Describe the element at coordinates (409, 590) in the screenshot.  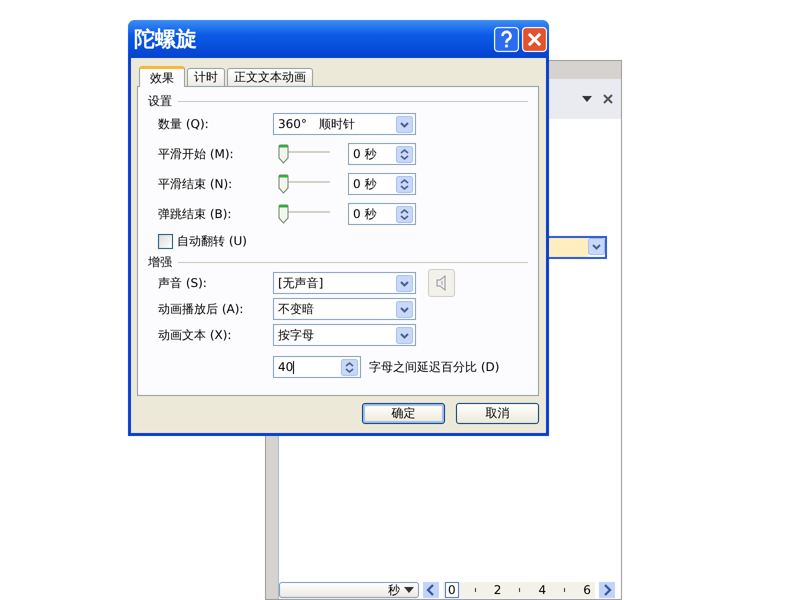
I see `caret-icon` at that location.